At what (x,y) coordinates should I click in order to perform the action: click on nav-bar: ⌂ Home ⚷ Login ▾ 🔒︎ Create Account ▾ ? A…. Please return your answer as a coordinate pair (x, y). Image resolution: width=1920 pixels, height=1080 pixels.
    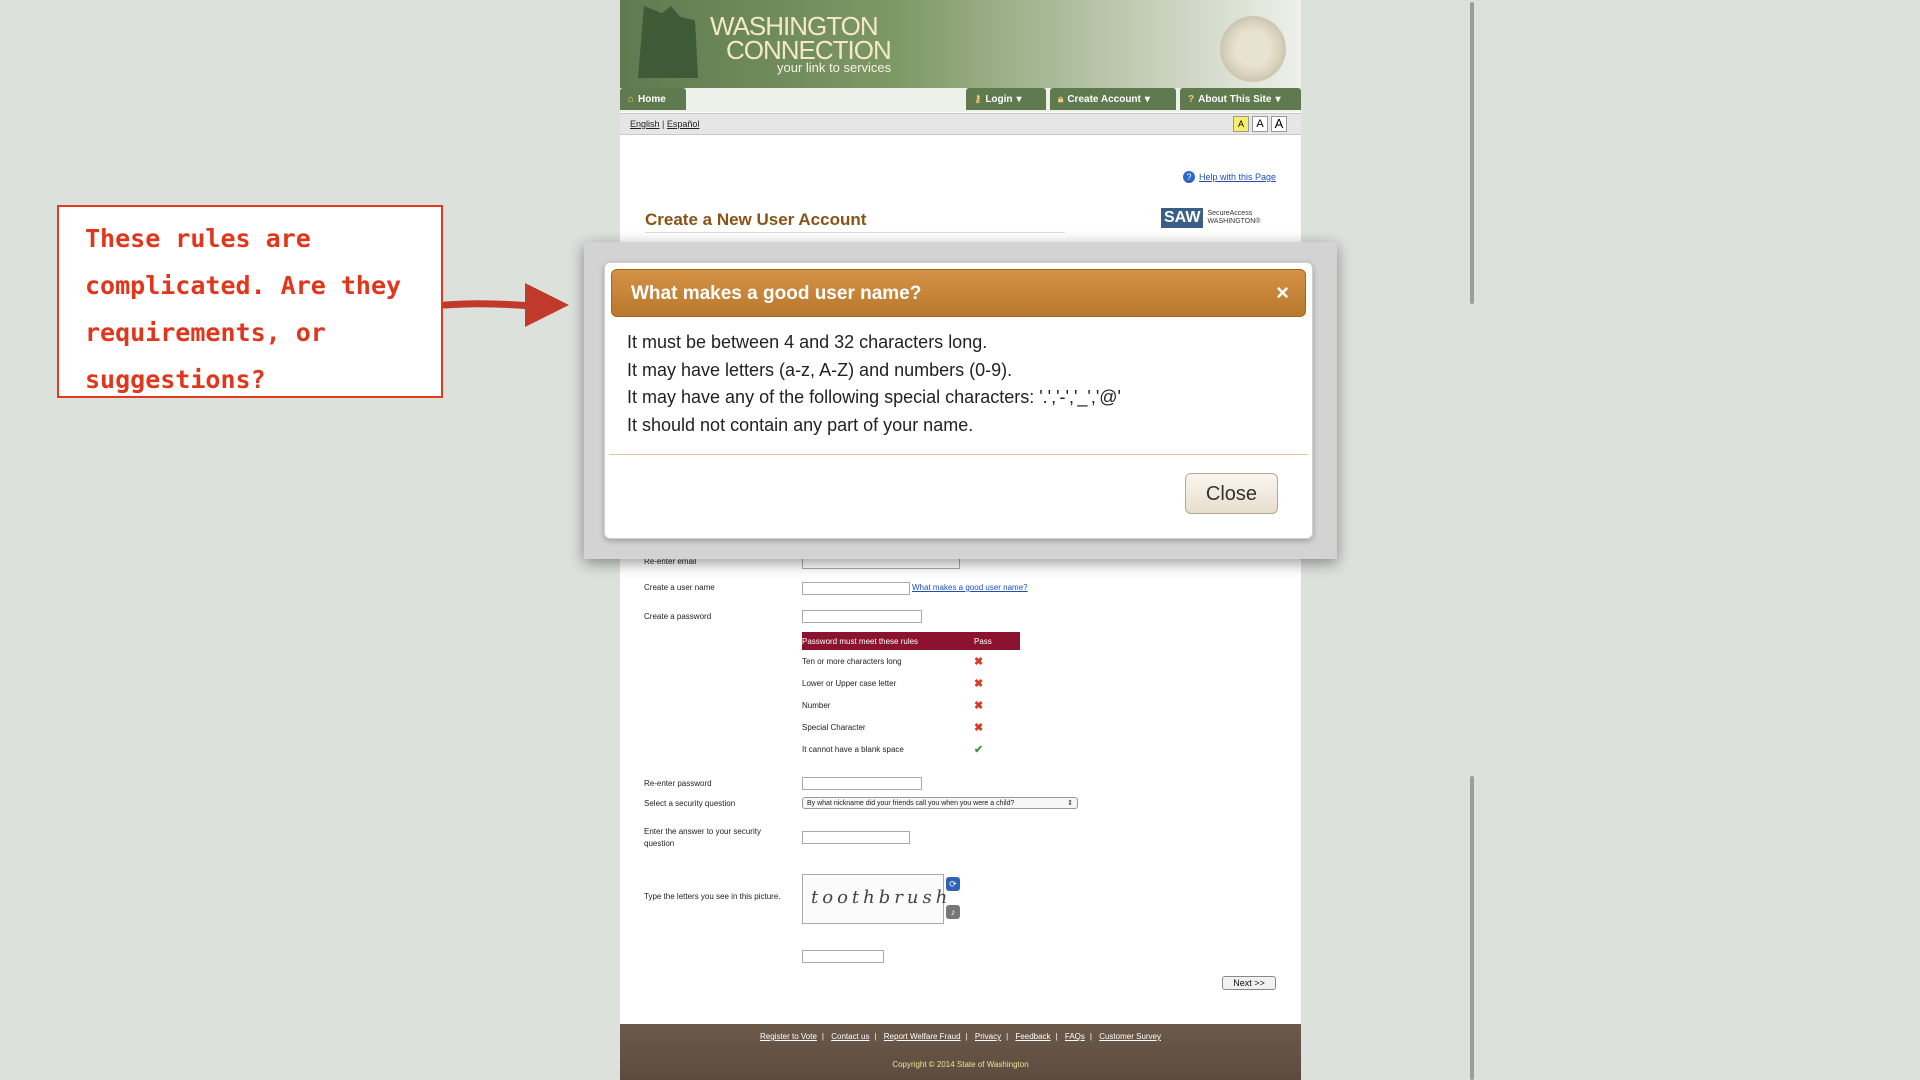
    Looking at the image, I should click on (960, 100).